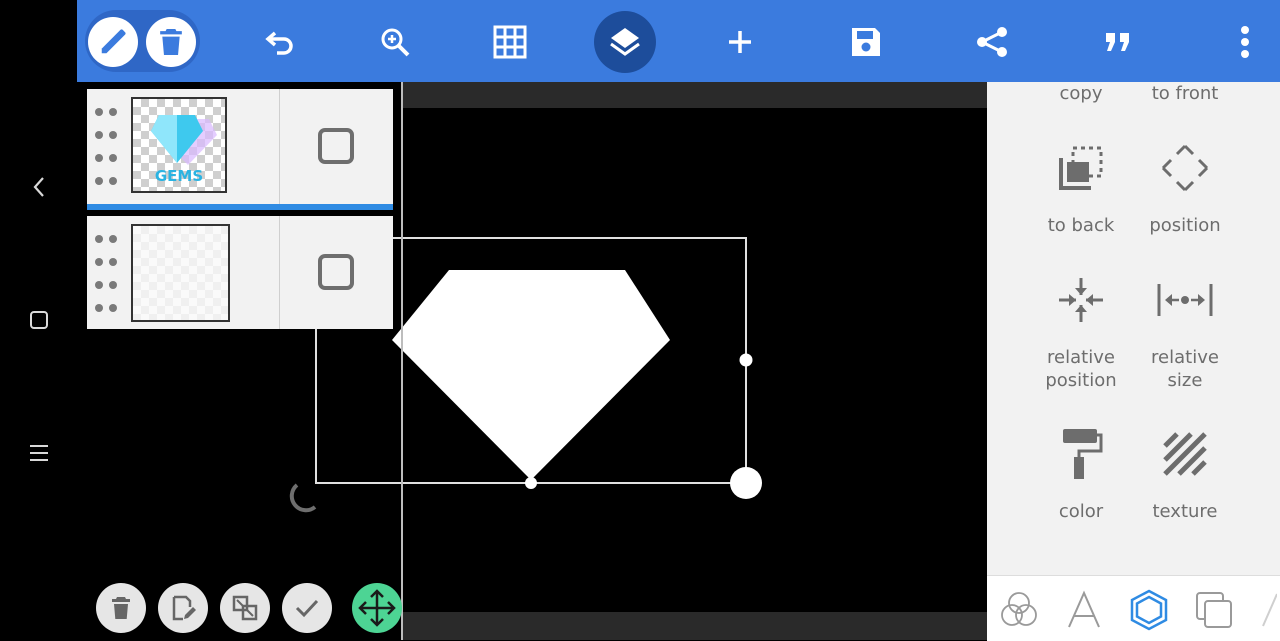 The width and height of the screenshot is (1280, 641). I want to click on move-button, so click(377, 608).